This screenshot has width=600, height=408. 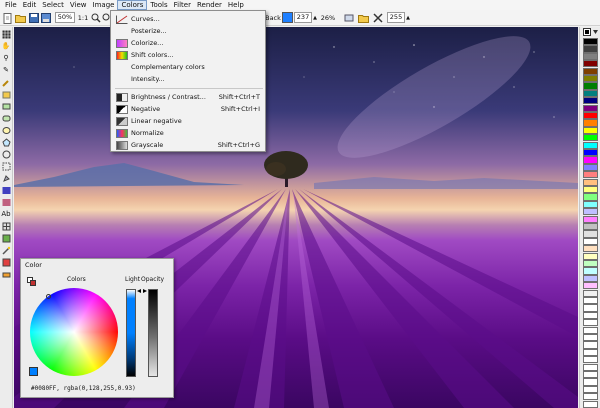 I want to click on move-icon, so click(x=6, y=274).